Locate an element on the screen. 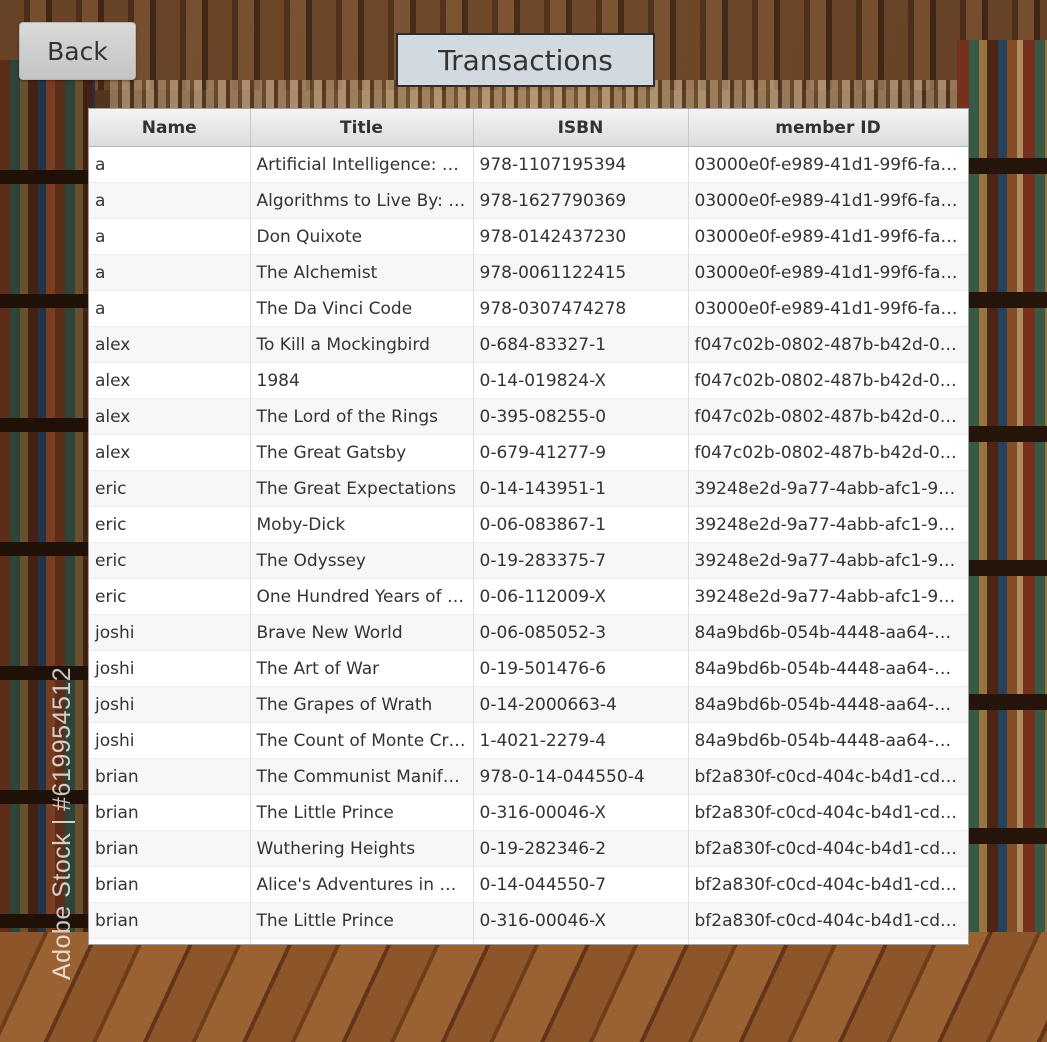  column-header-isbn: ISBN is located at coordinates (581, 128).